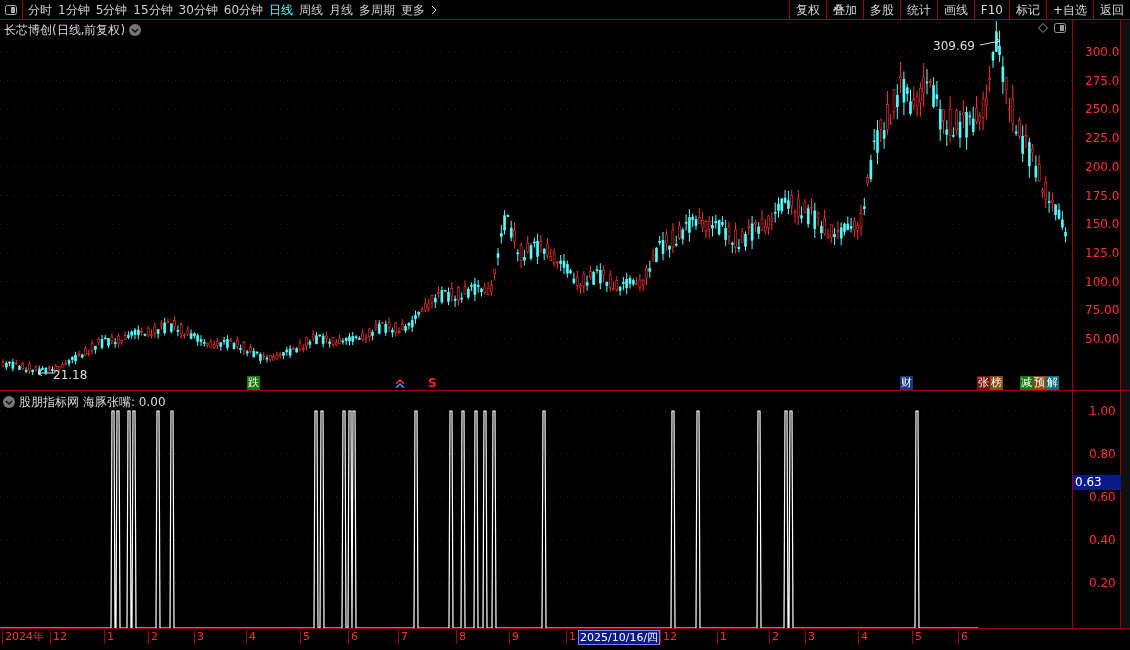 The height and width of the screenshot is (650, 1130). Describe the element at coordinates (881, 9) in the screenshot. I see `toolbar-button: 多股` at that location.